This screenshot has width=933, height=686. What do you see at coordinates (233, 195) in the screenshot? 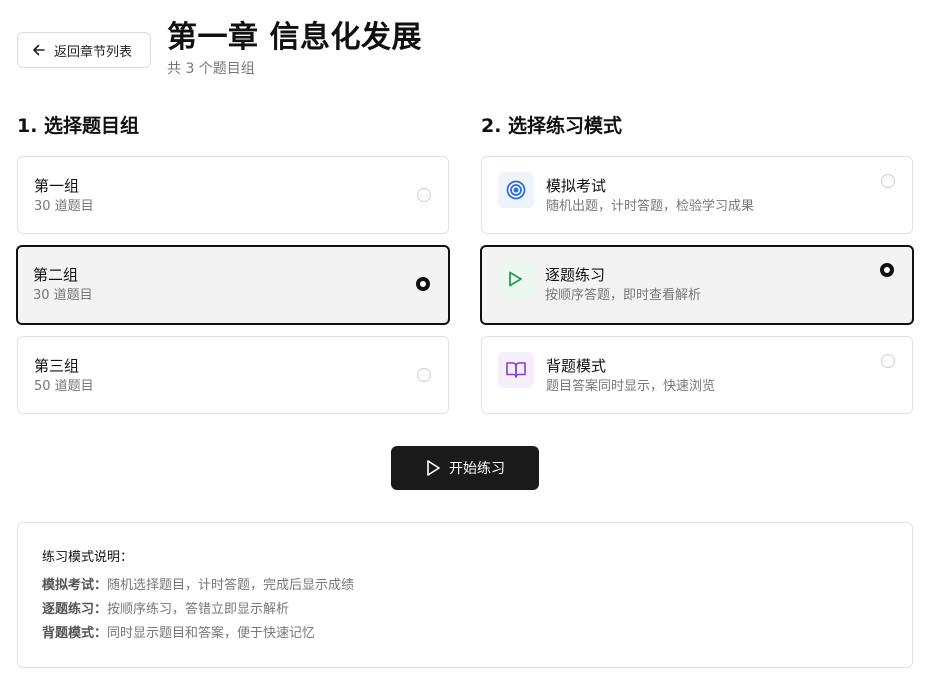
I see `group-card-1: 第一组 30 道题目` at bounding box center [233, 195].